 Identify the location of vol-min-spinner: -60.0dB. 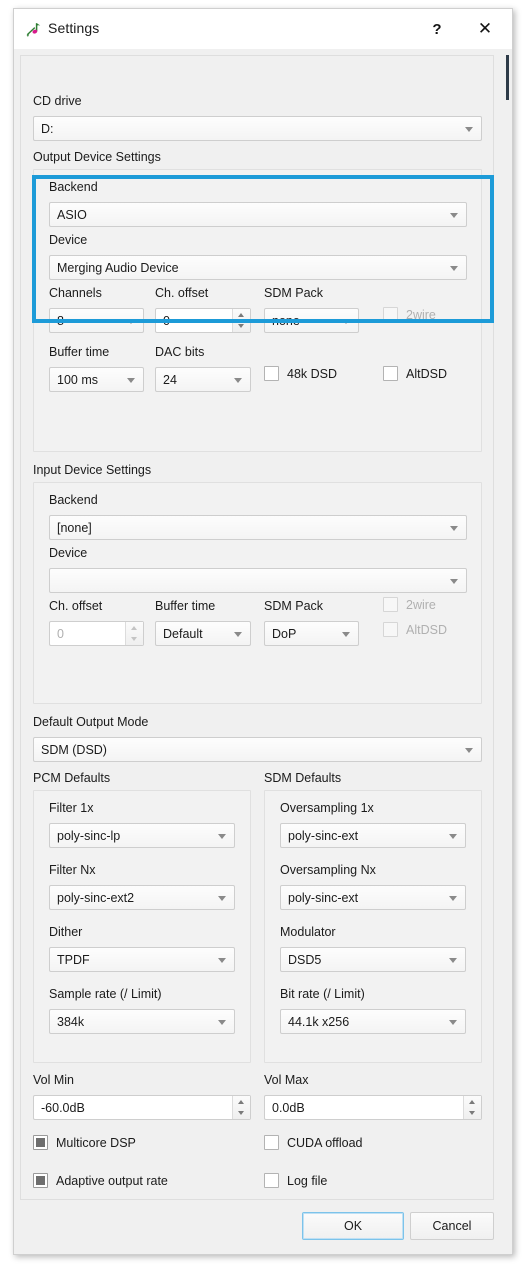
(142, 1107).